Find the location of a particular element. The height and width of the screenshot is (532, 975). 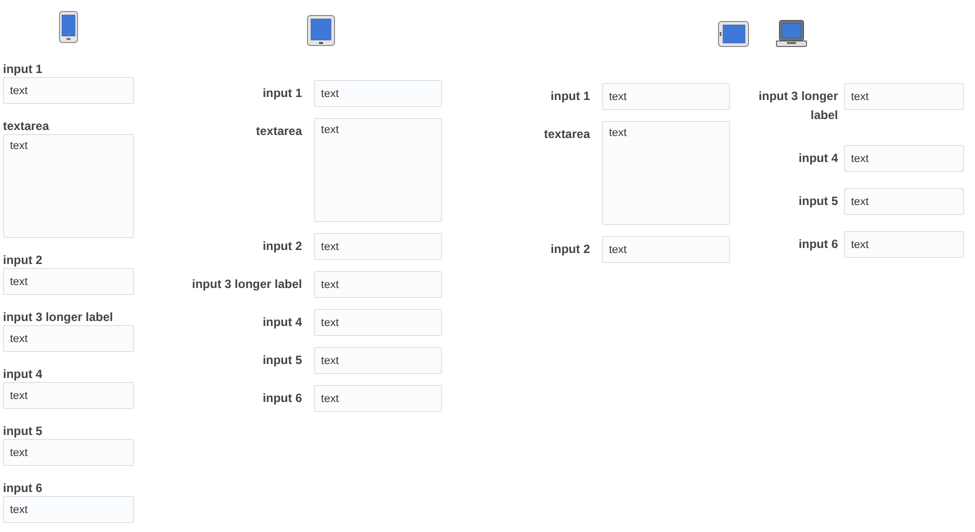

laptop-icon is located at coordinates (791, 33).